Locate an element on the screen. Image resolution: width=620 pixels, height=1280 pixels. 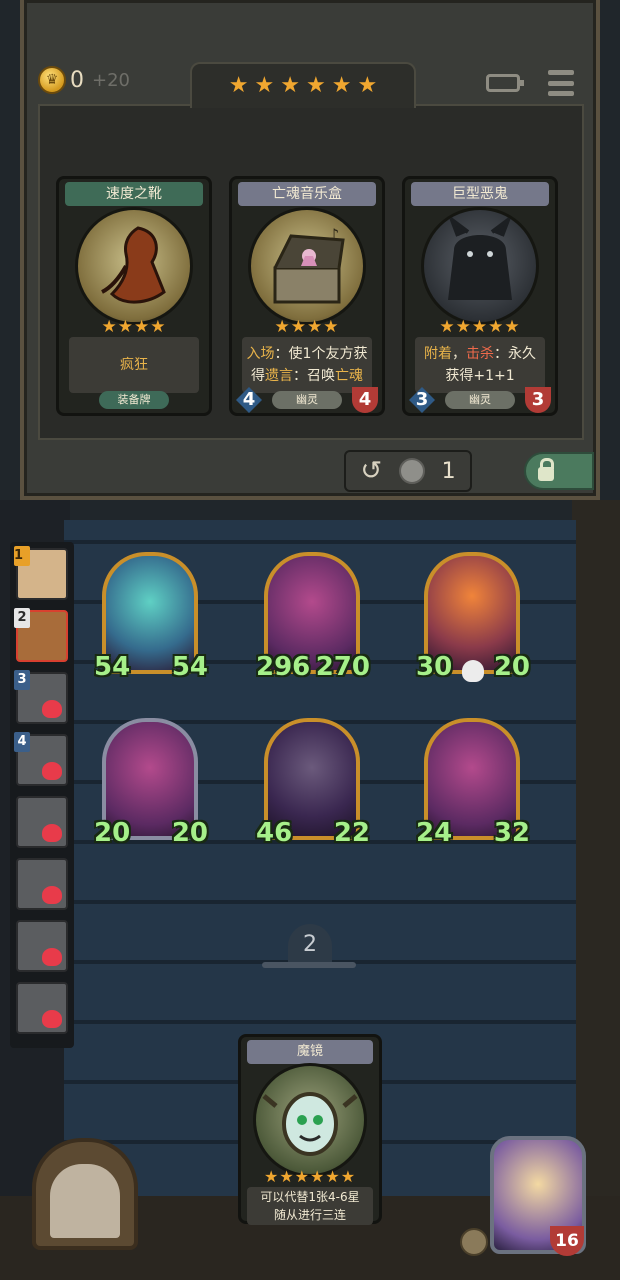
ghost-minion: 54 54 is located at coordinates (151, 617).